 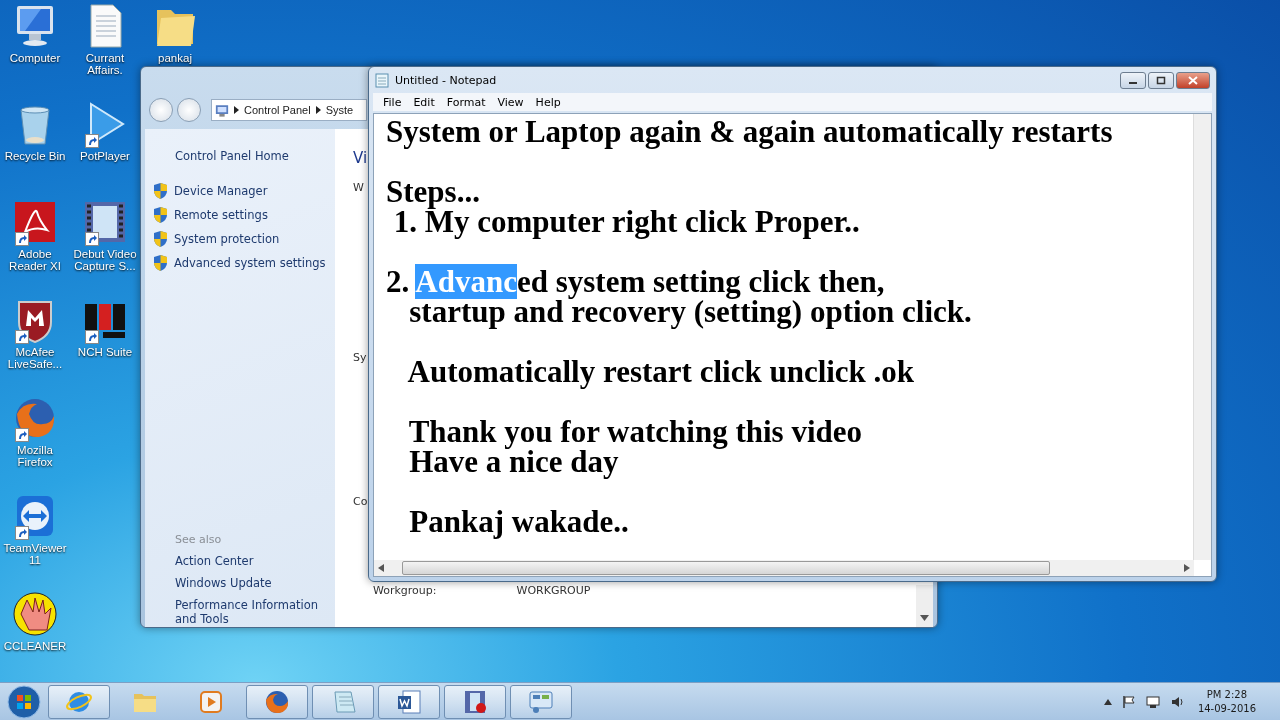 What do you see at coordinates (519, 522) in the screenshot?
I see `text-line: Pankaj wakade..` at bounding box center [519, 522].